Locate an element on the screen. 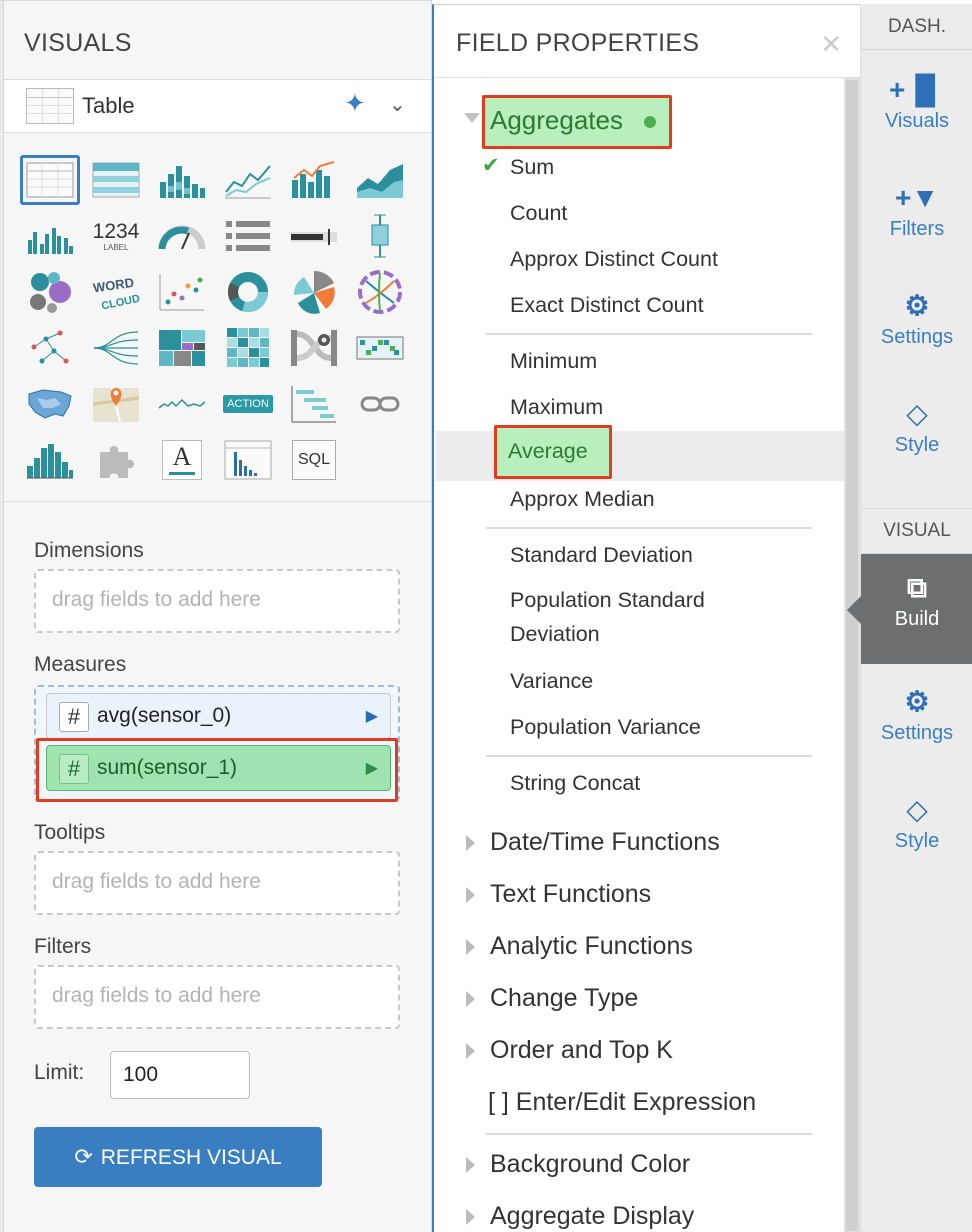  rail-label: Visuals is located at coordinates (917, 121).